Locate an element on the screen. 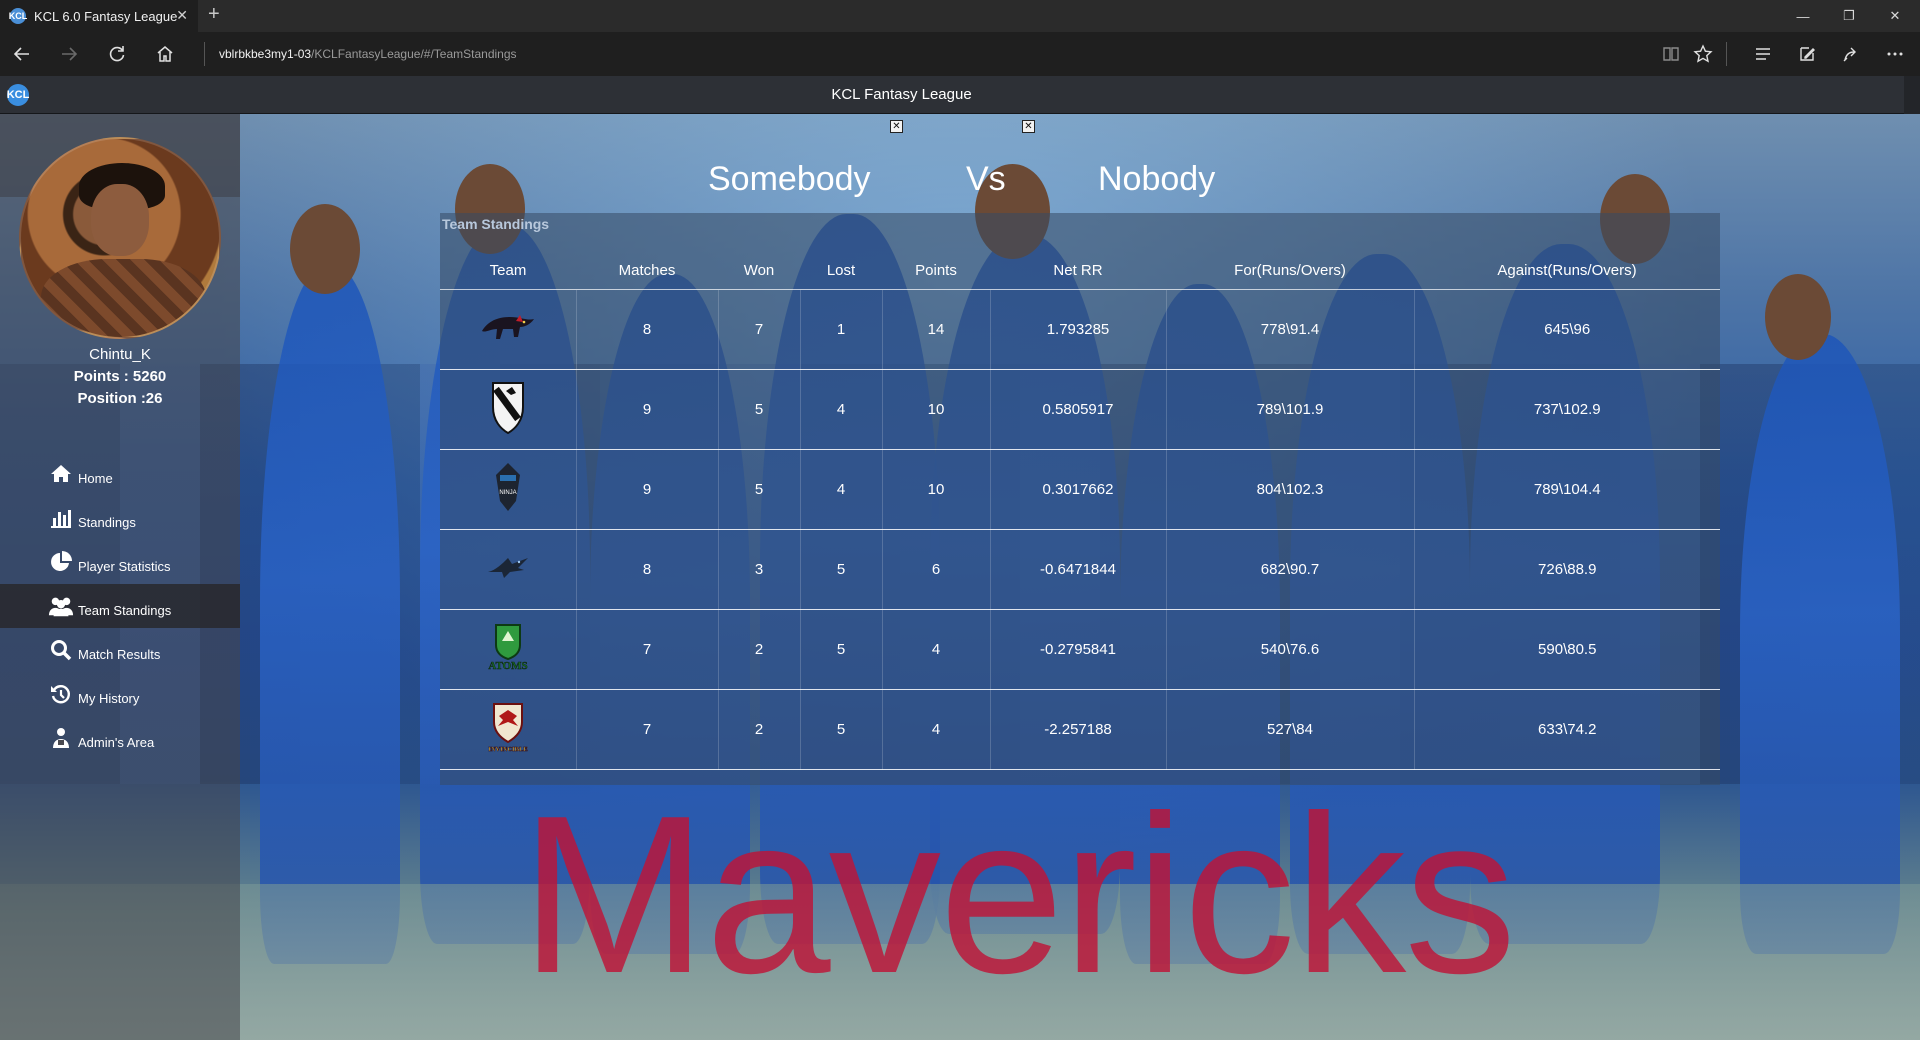 The image size is (1920, 1040). for-cell: 682\90.7 is located at coordinates (1290, 569).